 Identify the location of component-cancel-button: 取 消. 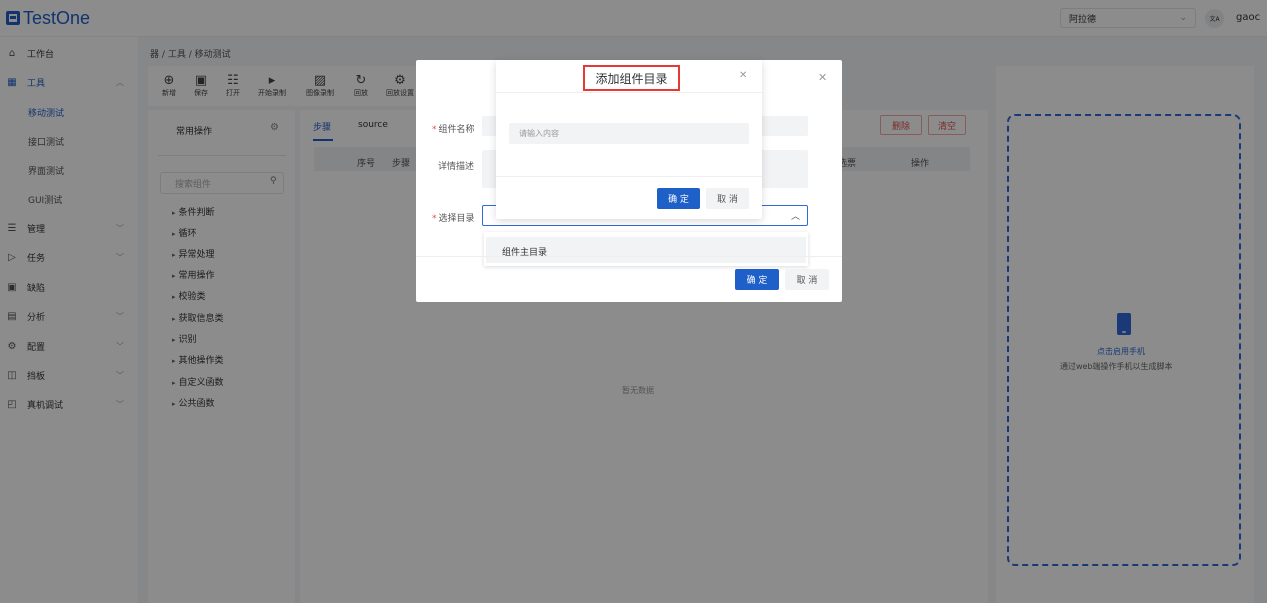
(807, 279).